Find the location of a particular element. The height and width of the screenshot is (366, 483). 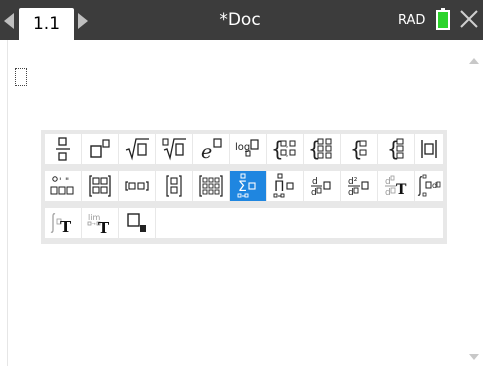

log-template-icon: log is located at coordinates (248, 149).